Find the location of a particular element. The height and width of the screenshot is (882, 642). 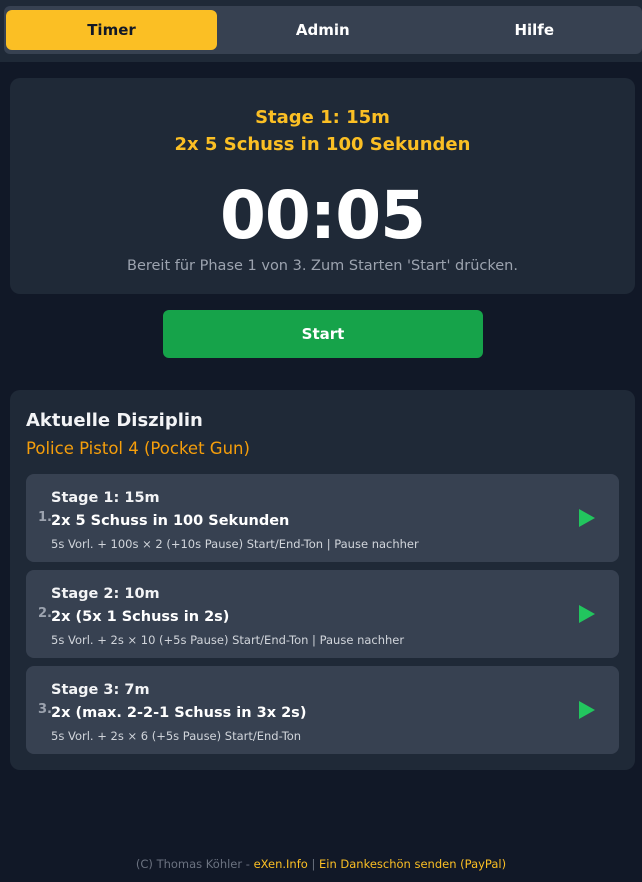

start-button: Start is located at coordinates (323, 334).